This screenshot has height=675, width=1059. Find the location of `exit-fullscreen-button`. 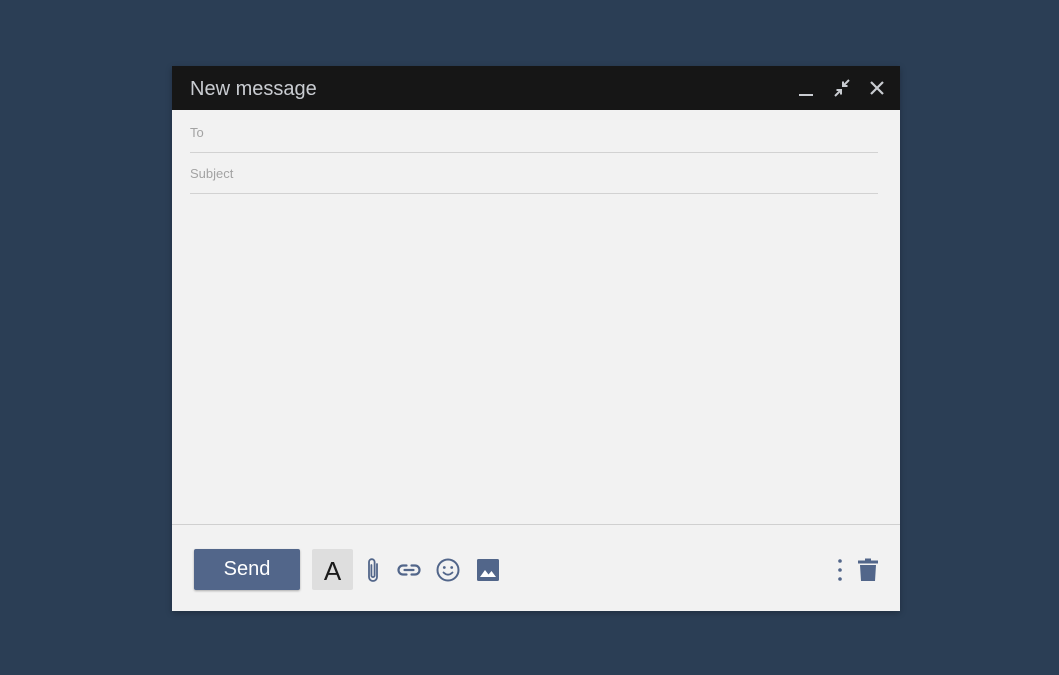

exit-fullscreen-button is located at coordinates (842, 88).